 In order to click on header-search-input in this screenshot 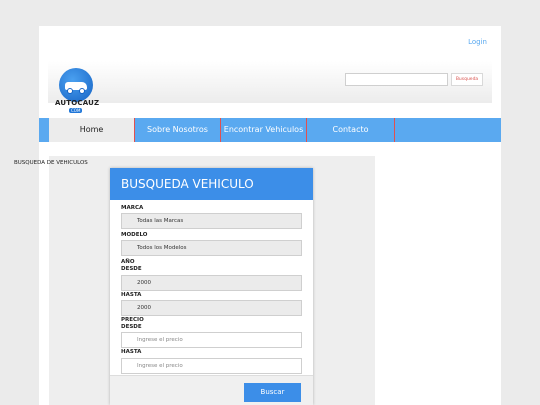, I will do `click(396, 79)`.